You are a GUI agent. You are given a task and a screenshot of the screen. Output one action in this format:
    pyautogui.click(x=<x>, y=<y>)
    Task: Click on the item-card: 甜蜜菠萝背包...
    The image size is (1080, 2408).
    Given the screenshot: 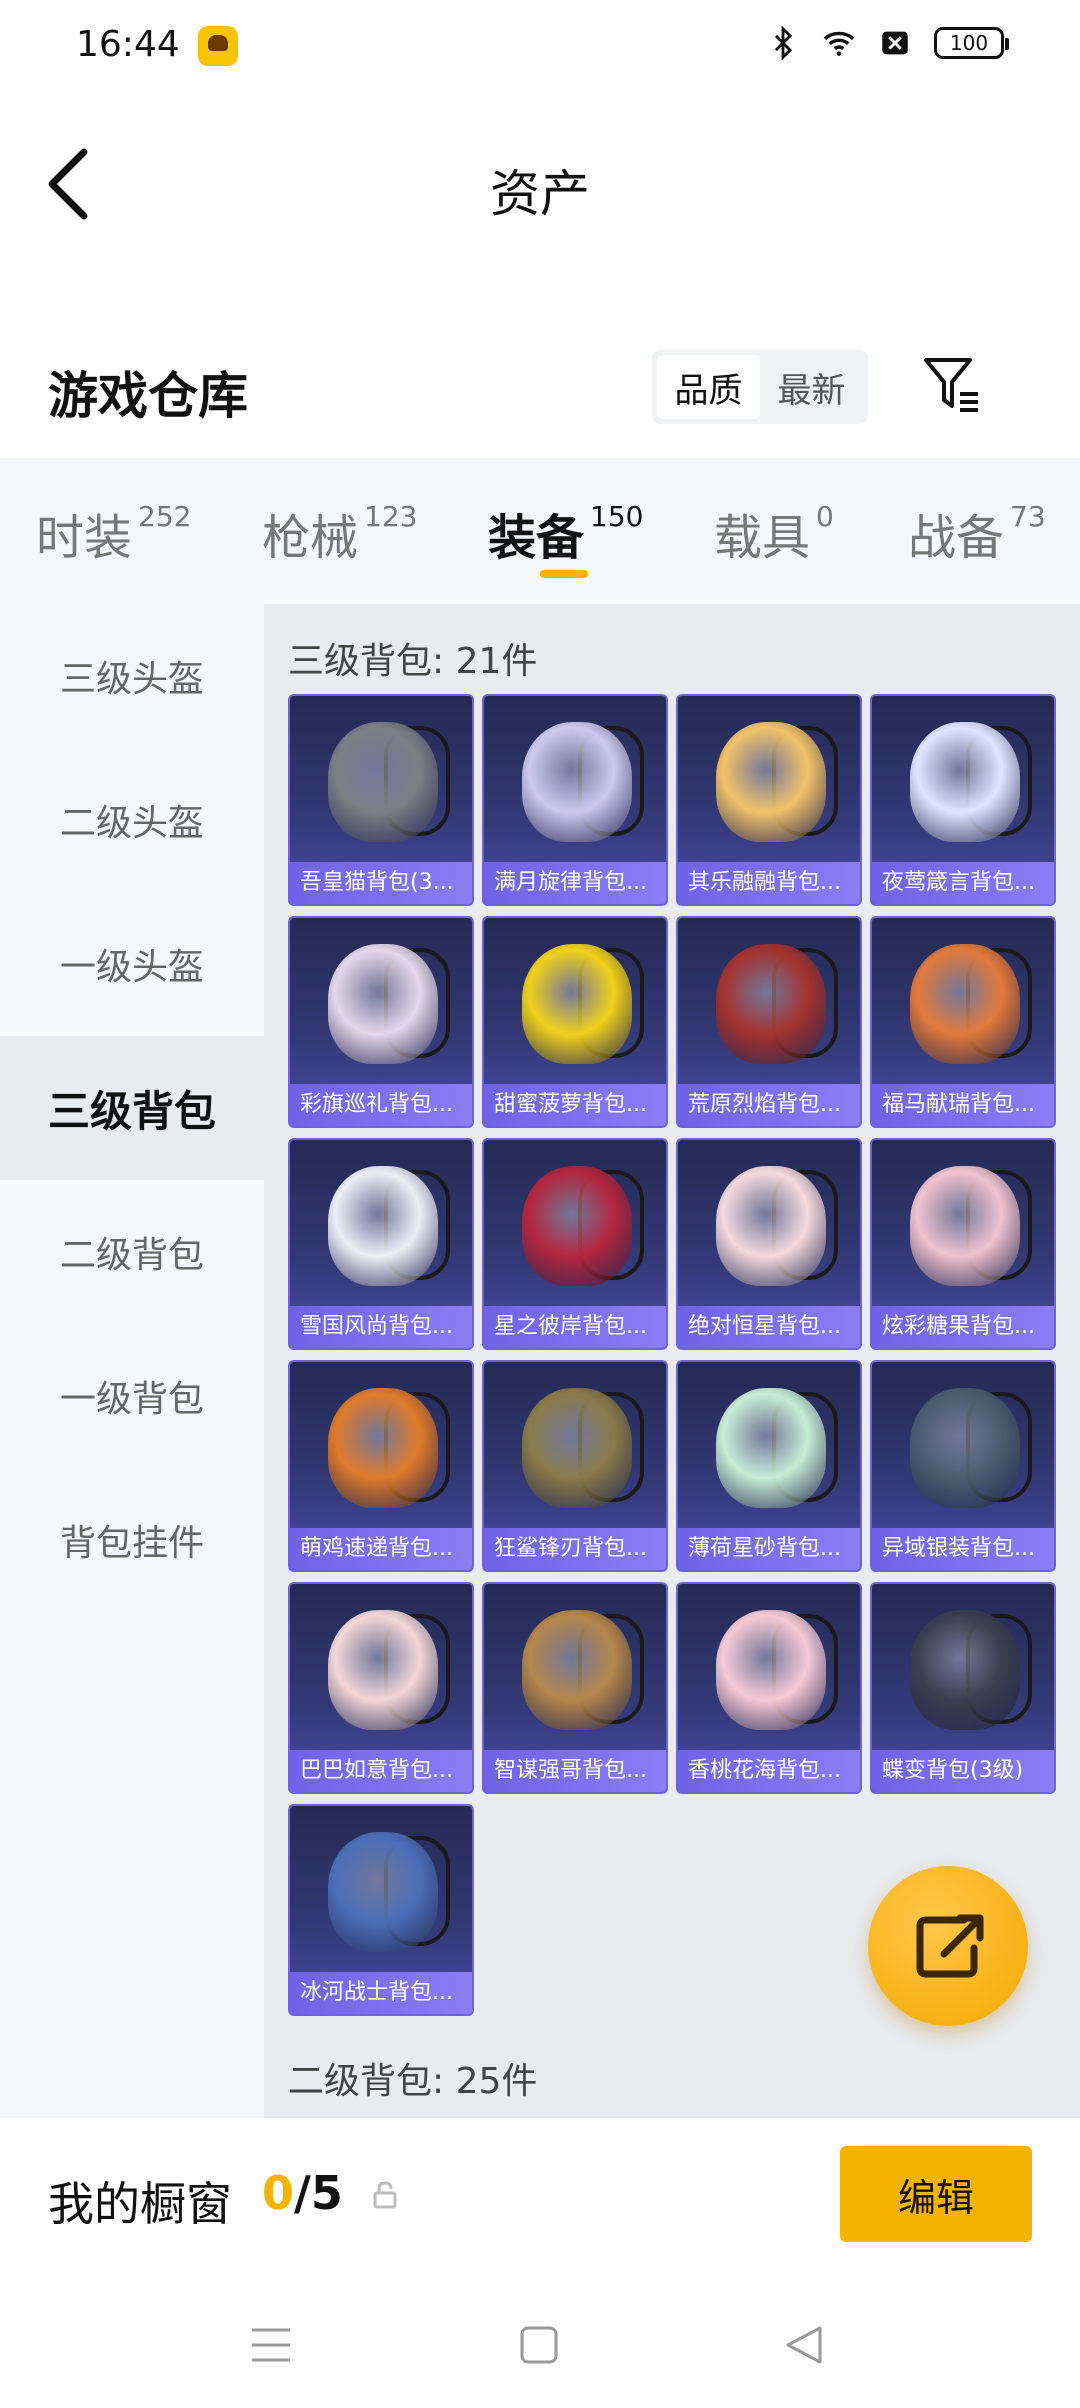 What is the action you would take?
    pyautogui.click(x=575, y=1022)
    